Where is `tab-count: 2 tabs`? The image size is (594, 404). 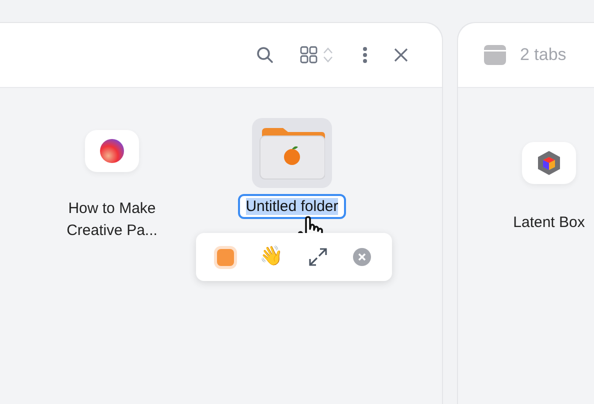
tab-count: 2 tabs is located at coordinates (543, 55).